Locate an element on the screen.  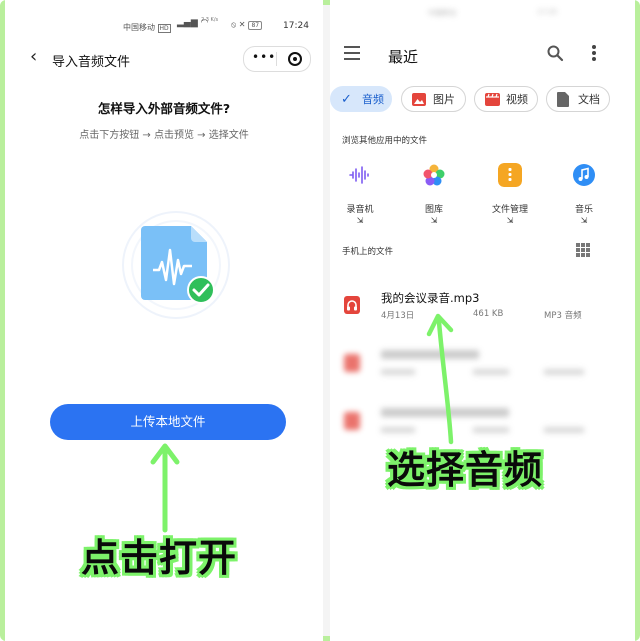
file-date: 4月13日 is located at coordinates (398, 316).